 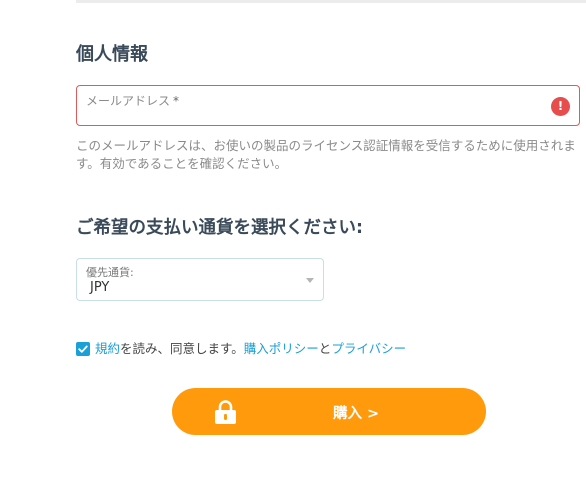 What do you see at coordinates (200, 279) in the screenshot?
I see `currency-select: 優先通貨: JPY` at bounding box center [200, 279].